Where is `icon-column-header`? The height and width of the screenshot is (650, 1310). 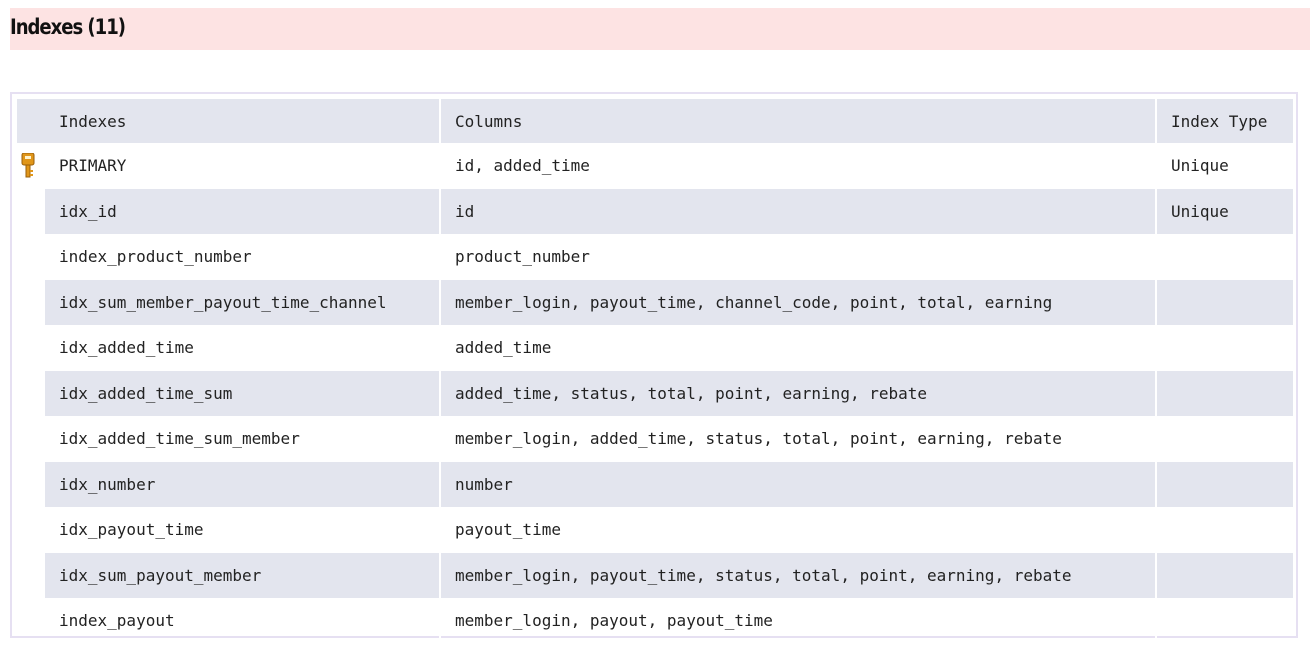 icon-column-header is located at coordinates (31, 121).